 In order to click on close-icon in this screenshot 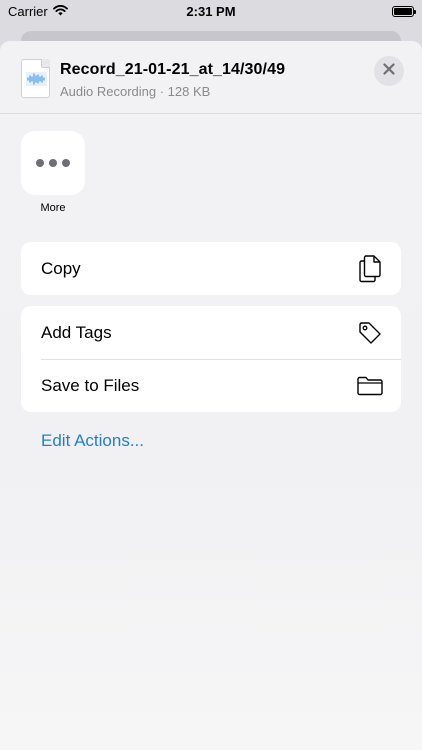, I will do `click(389, 71)`.